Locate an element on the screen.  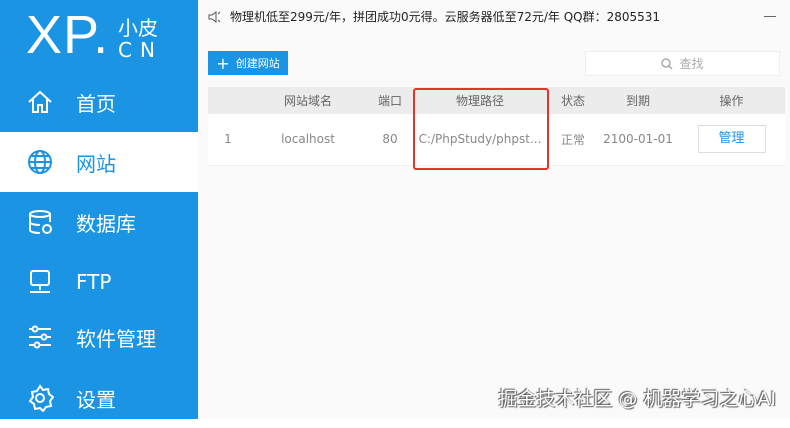
nav-label: 软件管理 is located at coordinates (116, 338).